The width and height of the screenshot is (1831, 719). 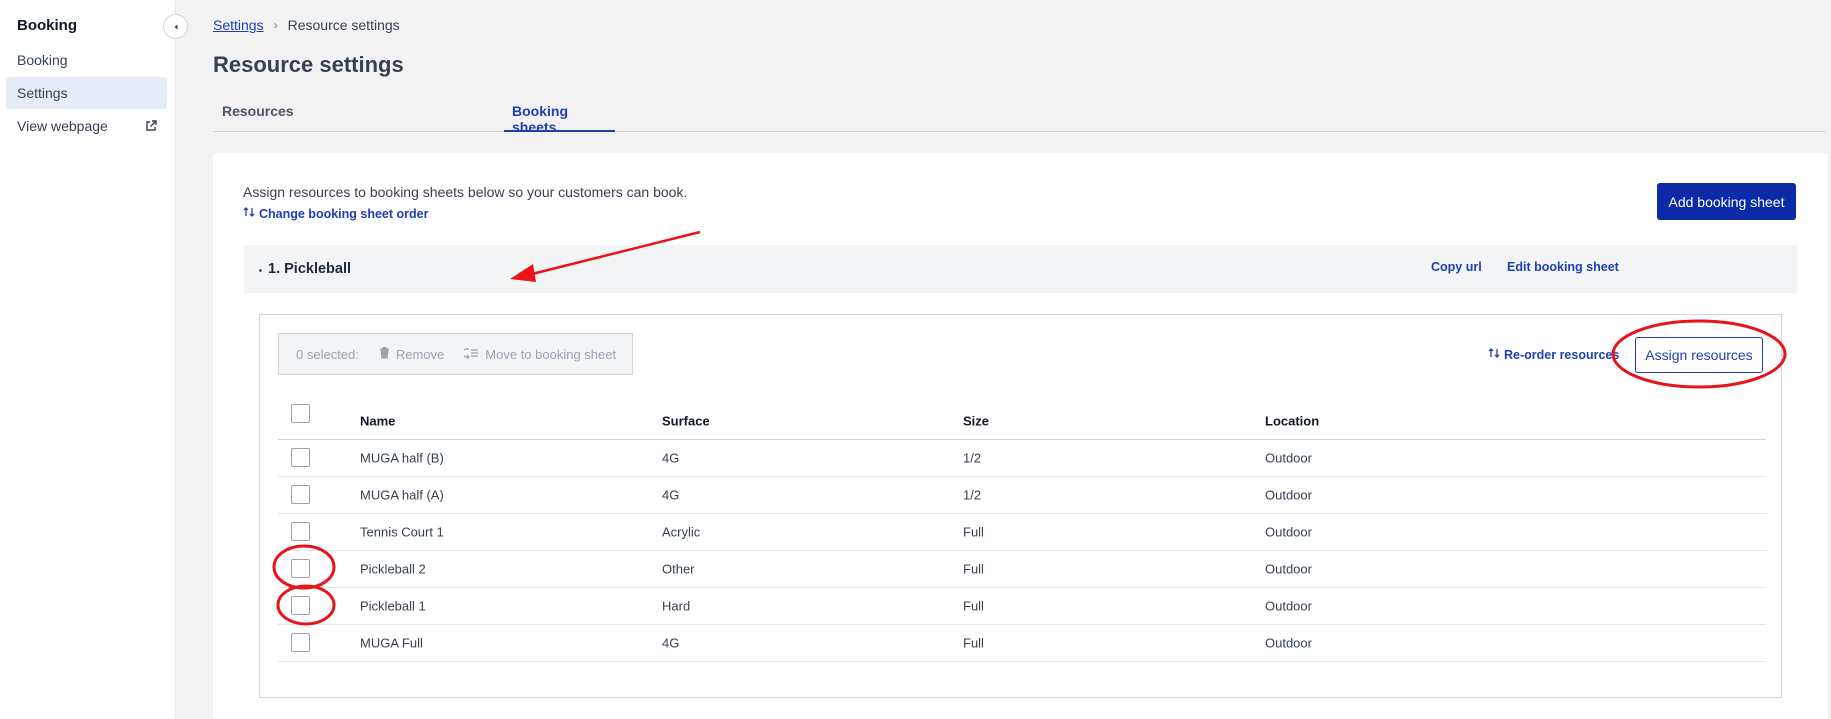 What do you see at coordinates (402, 495) in the screenshot?
I see `cell-name: MUGA half (A)` at bounding box center [402, 495].